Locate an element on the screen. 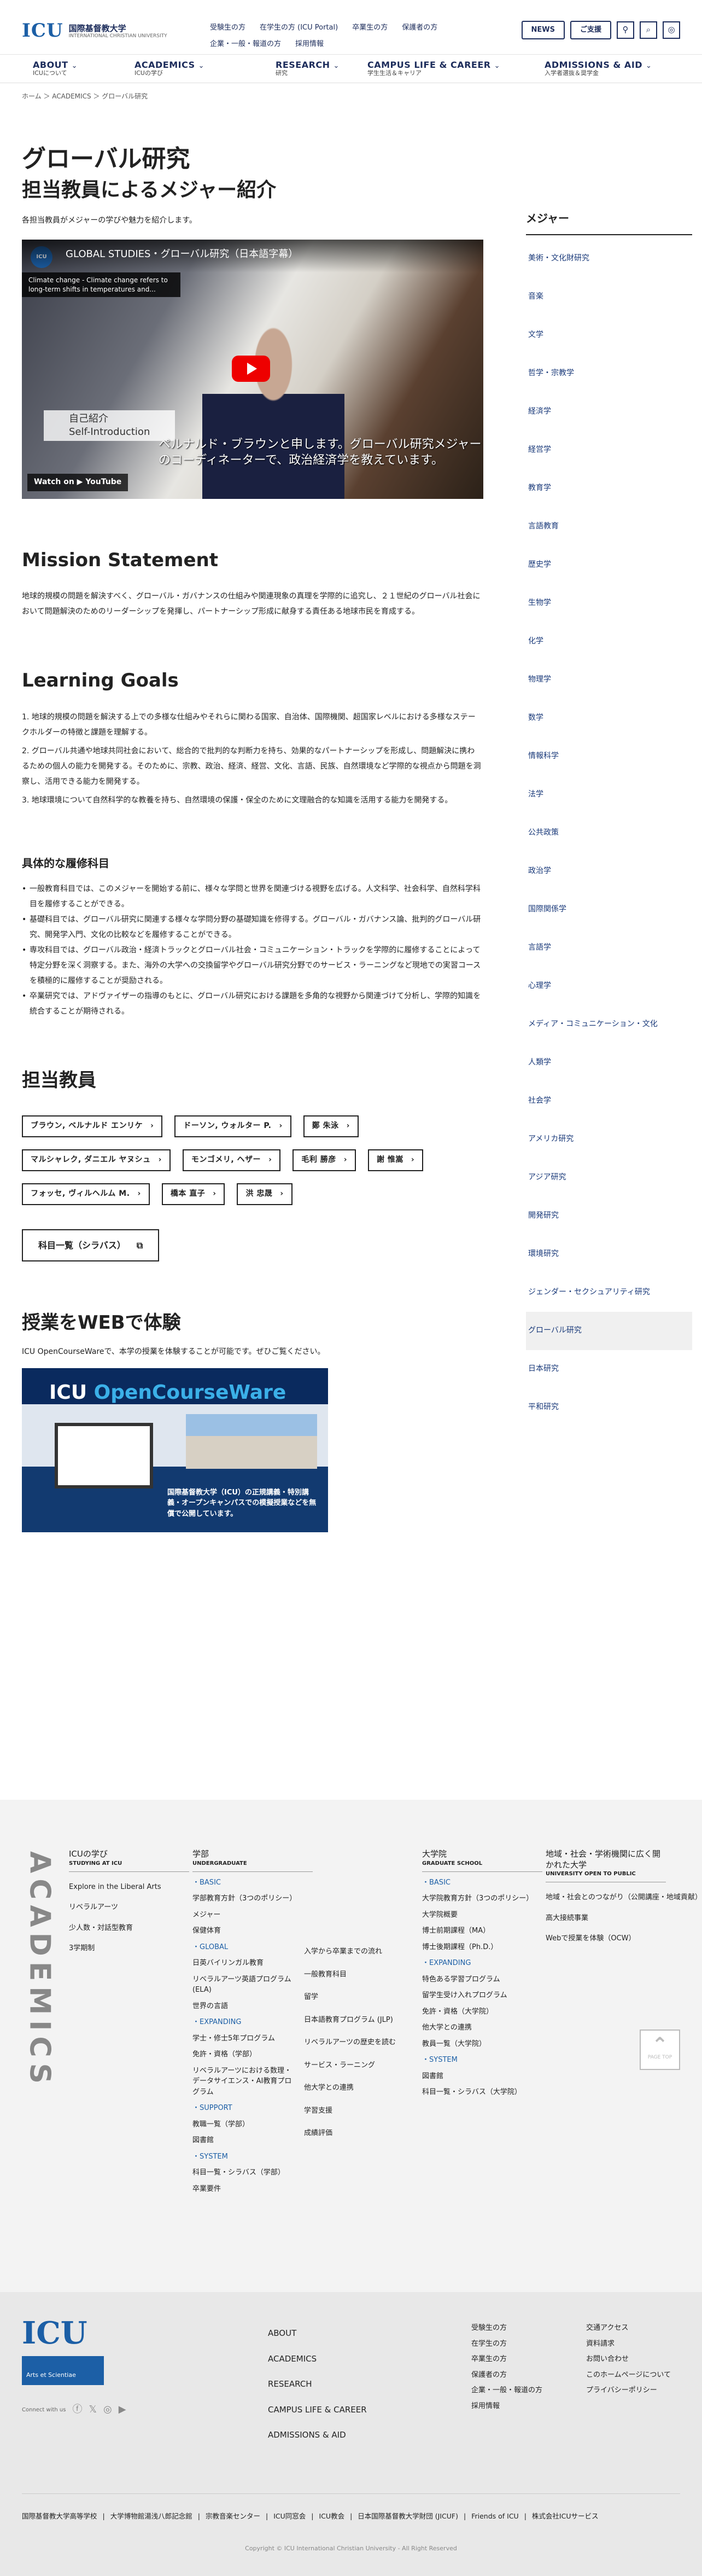  sidebar-item: 平和研究 is located at coordinates (609, 1407).